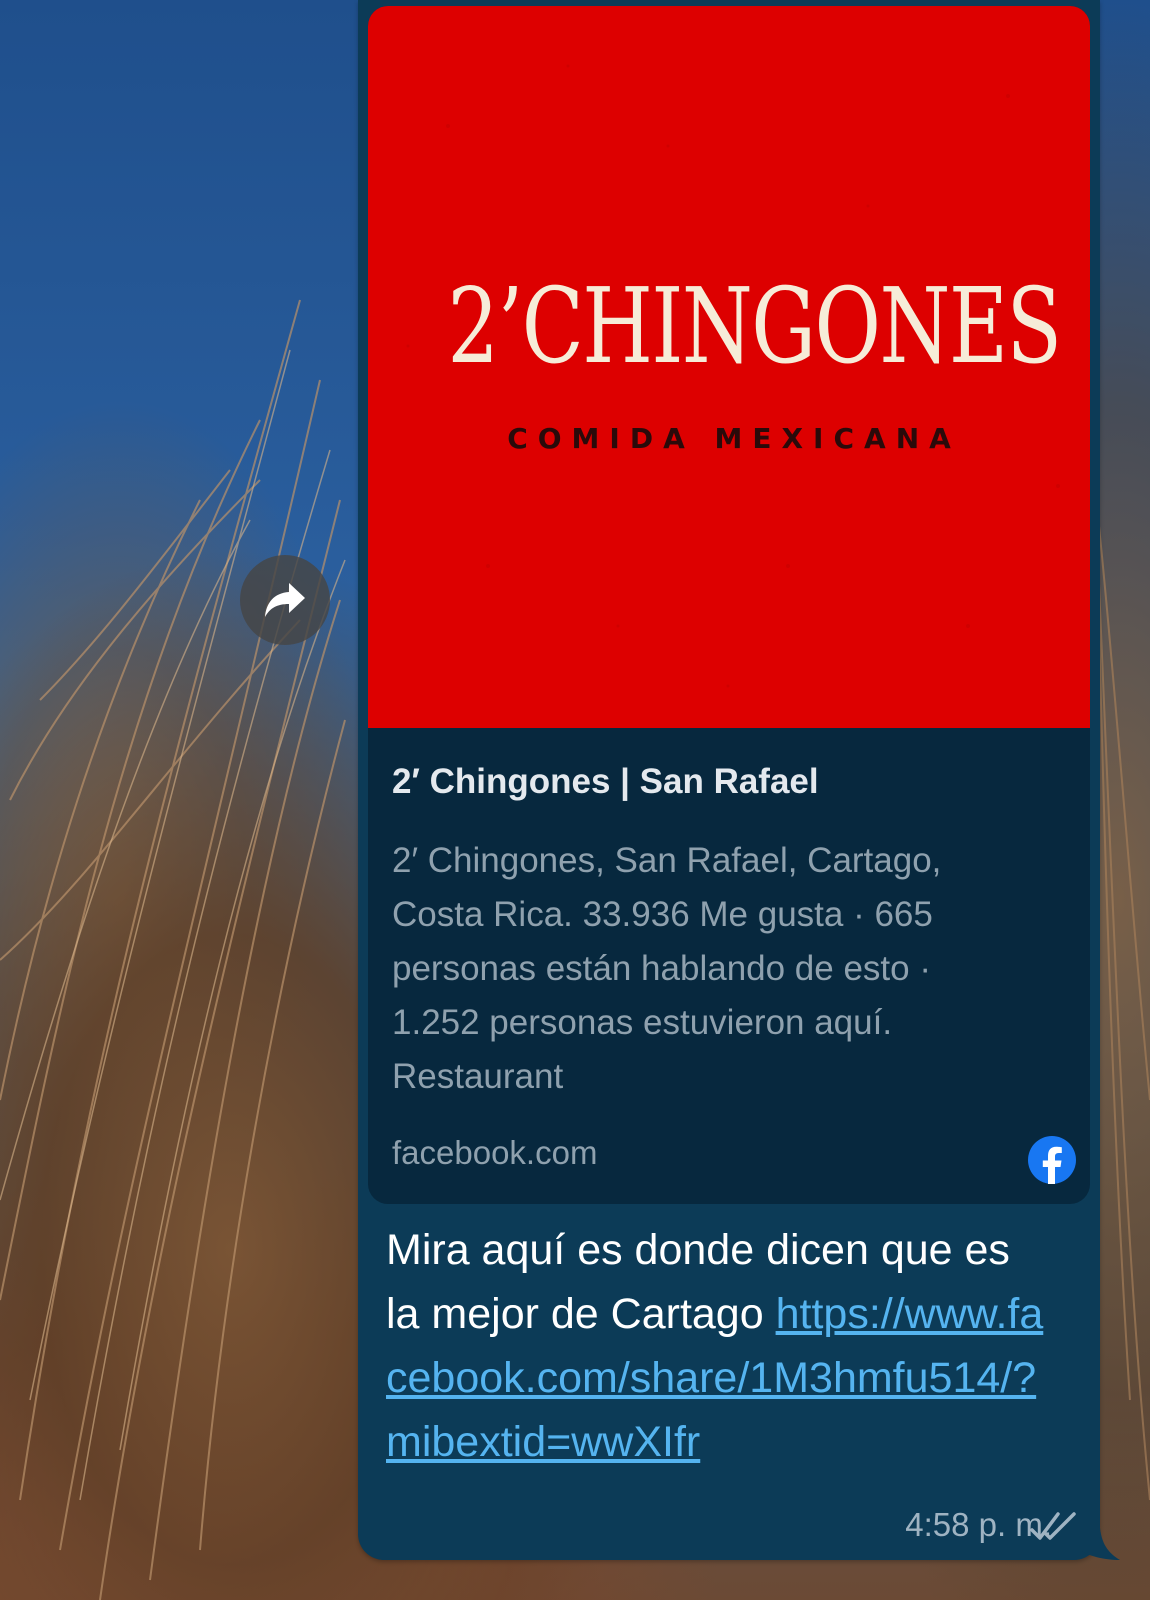  I want to click on preview-title: 2′ Chingones | San Rafael, so click(605, 781).